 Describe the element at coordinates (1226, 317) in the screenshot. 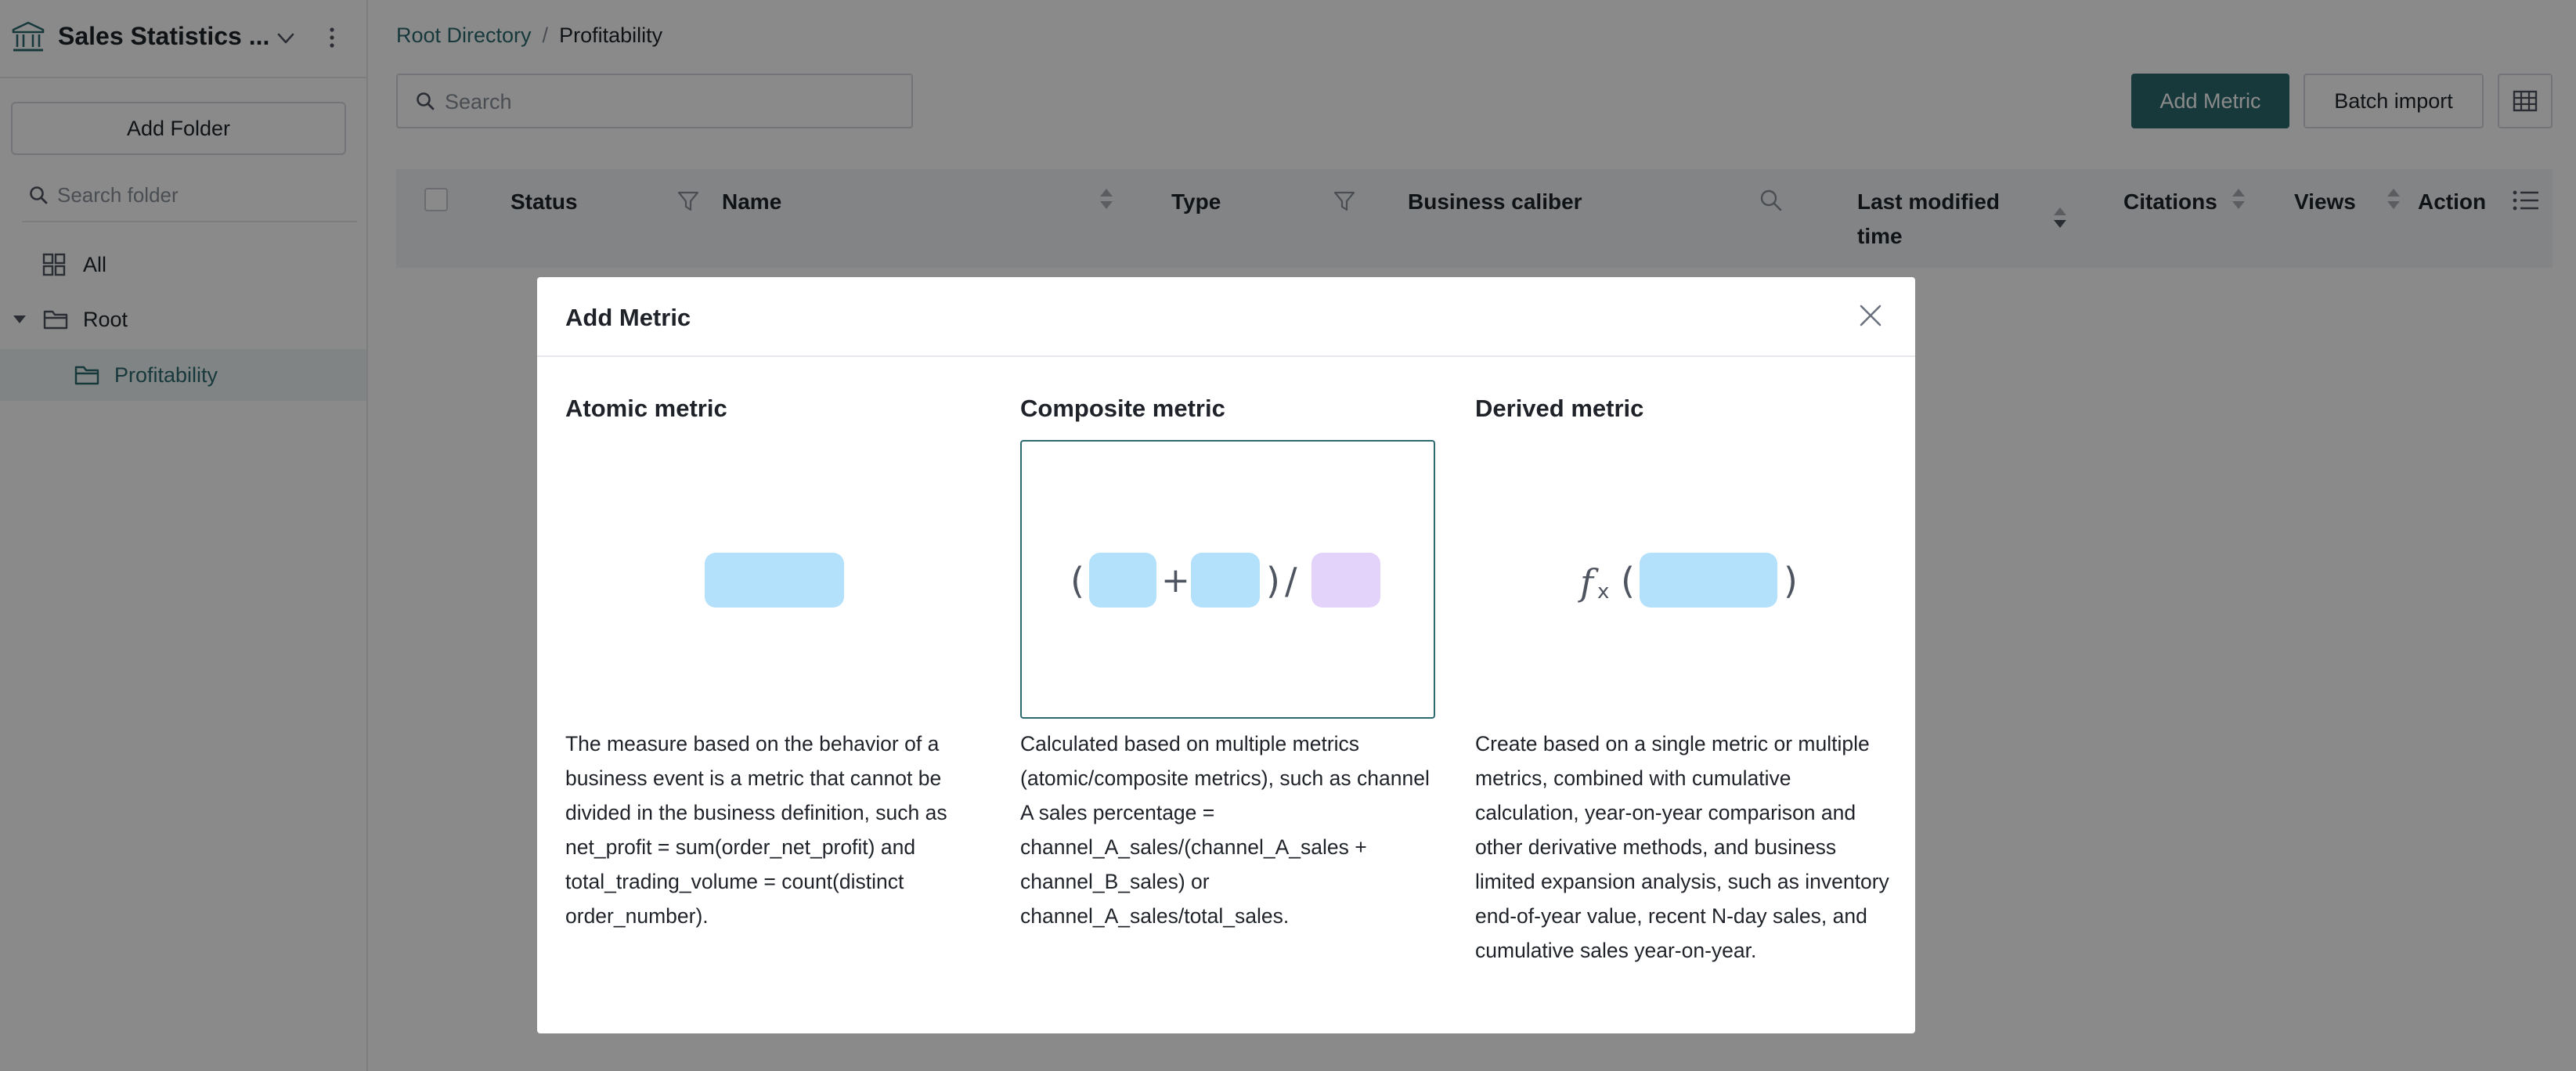

I see `dialog-header: Add Metric` at that location.